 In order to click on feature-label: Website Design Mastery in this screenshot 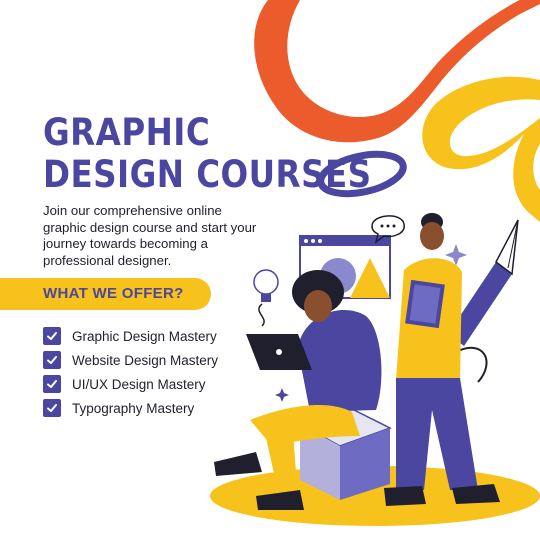, I will do `click(145, 360)`.